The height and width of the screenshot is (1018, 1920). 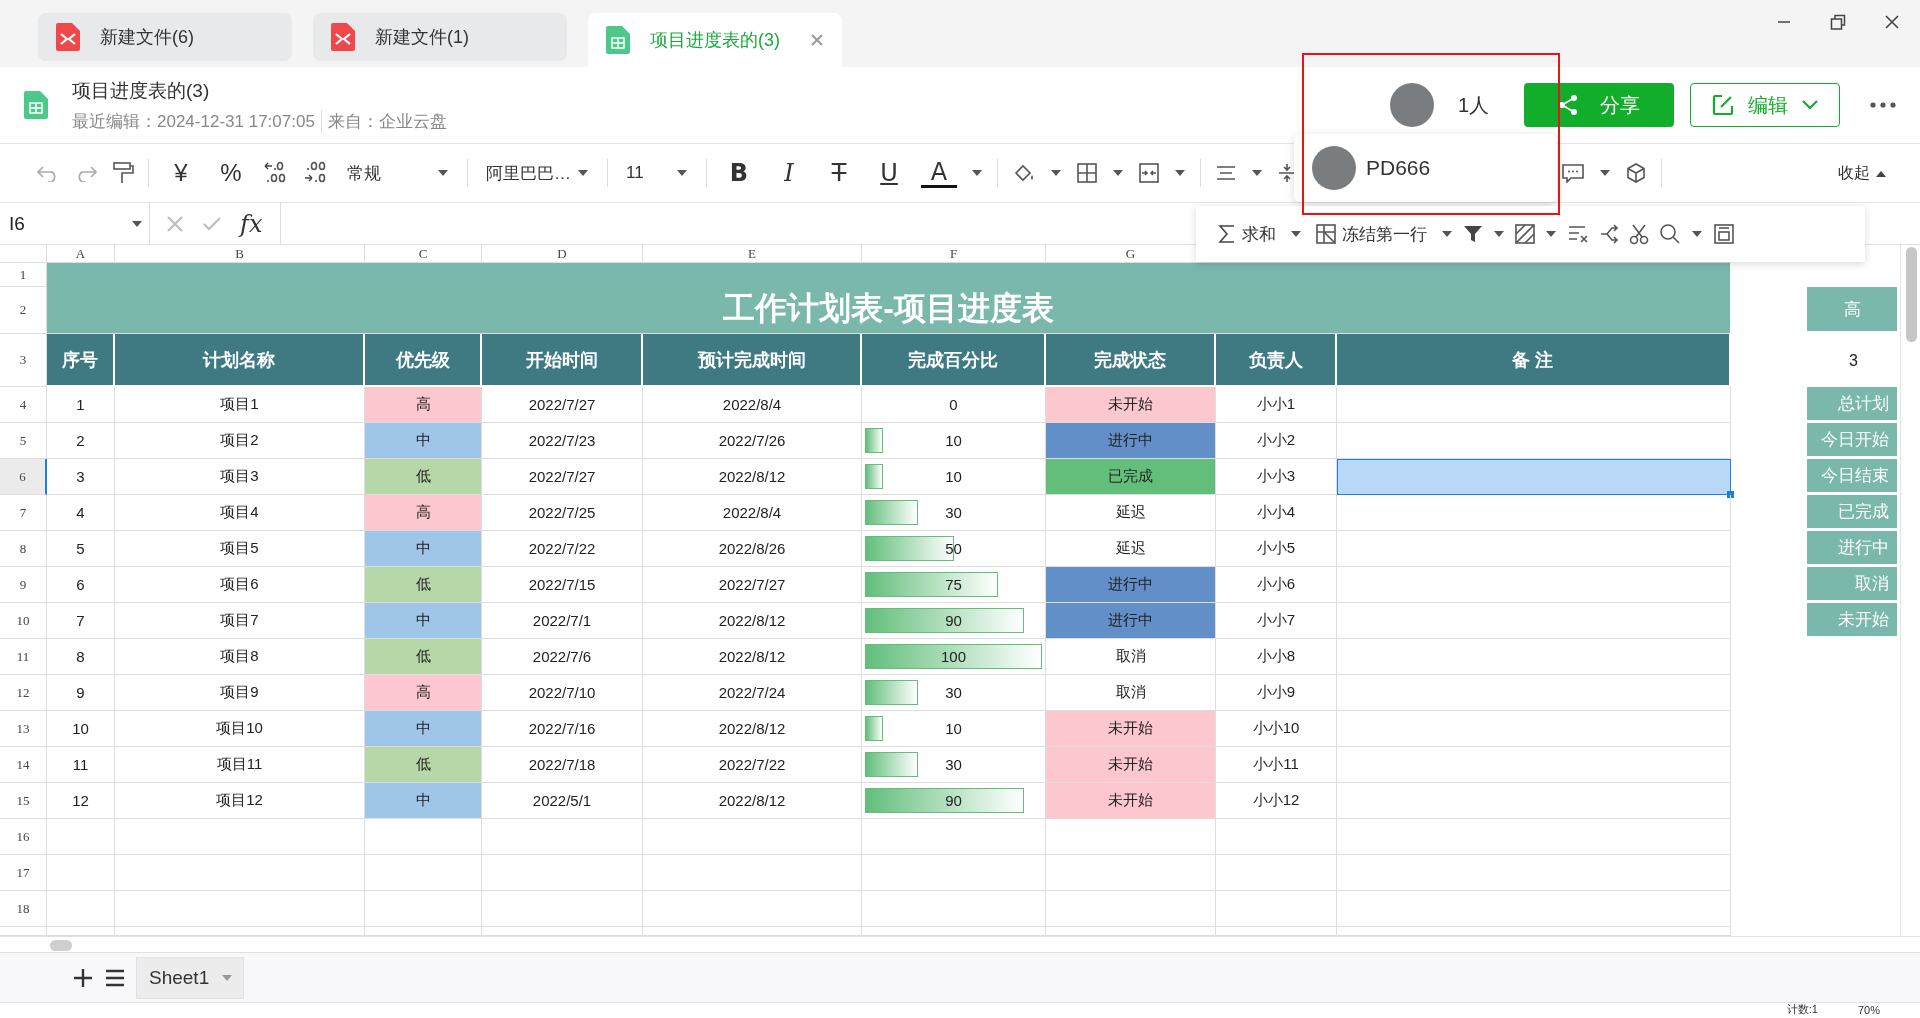 What do you see at coordinates (440, 37) in the screenshot?
I see `file-tab: 新建文件(1)` at bounding box center [440, 37].